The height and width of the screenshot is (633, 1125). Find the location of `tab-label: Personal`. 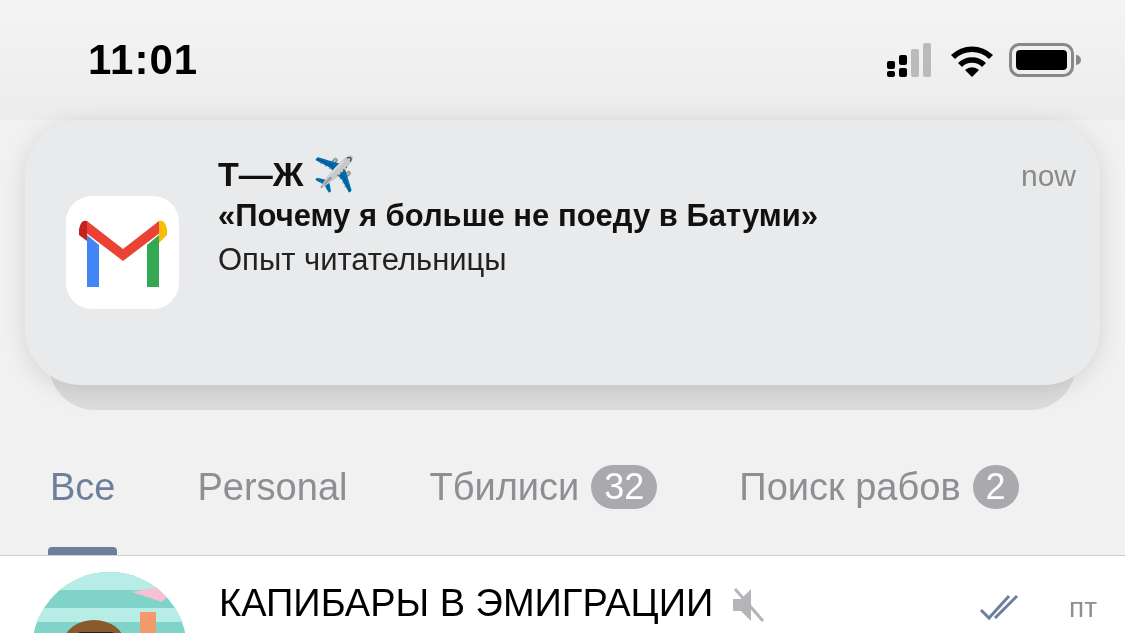

tab-label: Personal is located at coordinates (272, 487).